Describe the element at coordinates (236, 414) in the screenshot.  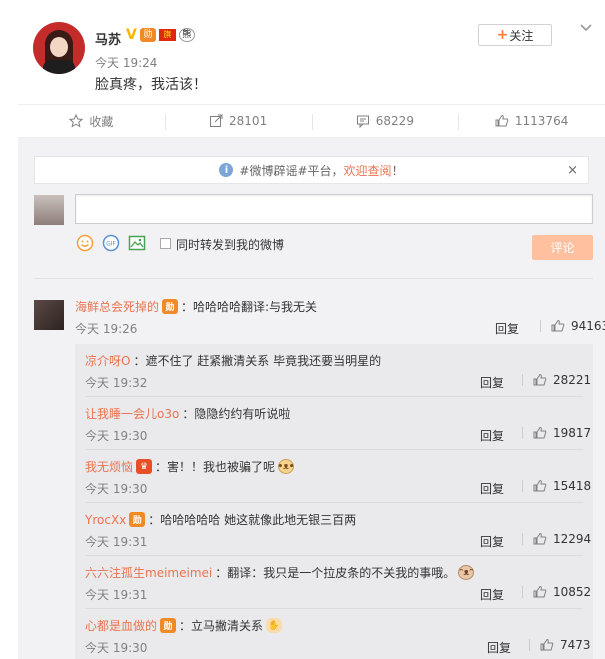
I see `reply-text: ：隐隐约约有听说啦` at that location.